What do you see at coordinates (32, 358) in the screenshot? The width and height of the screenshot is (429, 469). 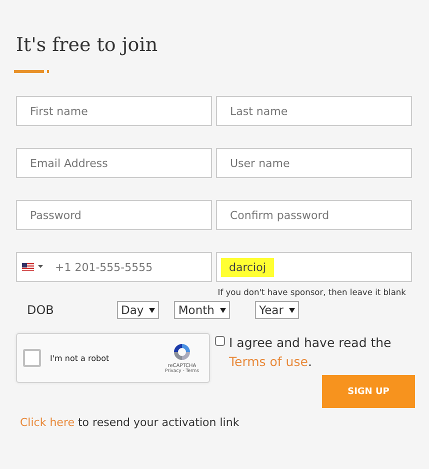 I see `captcha-checkbox` at bounding box center [32, 358].